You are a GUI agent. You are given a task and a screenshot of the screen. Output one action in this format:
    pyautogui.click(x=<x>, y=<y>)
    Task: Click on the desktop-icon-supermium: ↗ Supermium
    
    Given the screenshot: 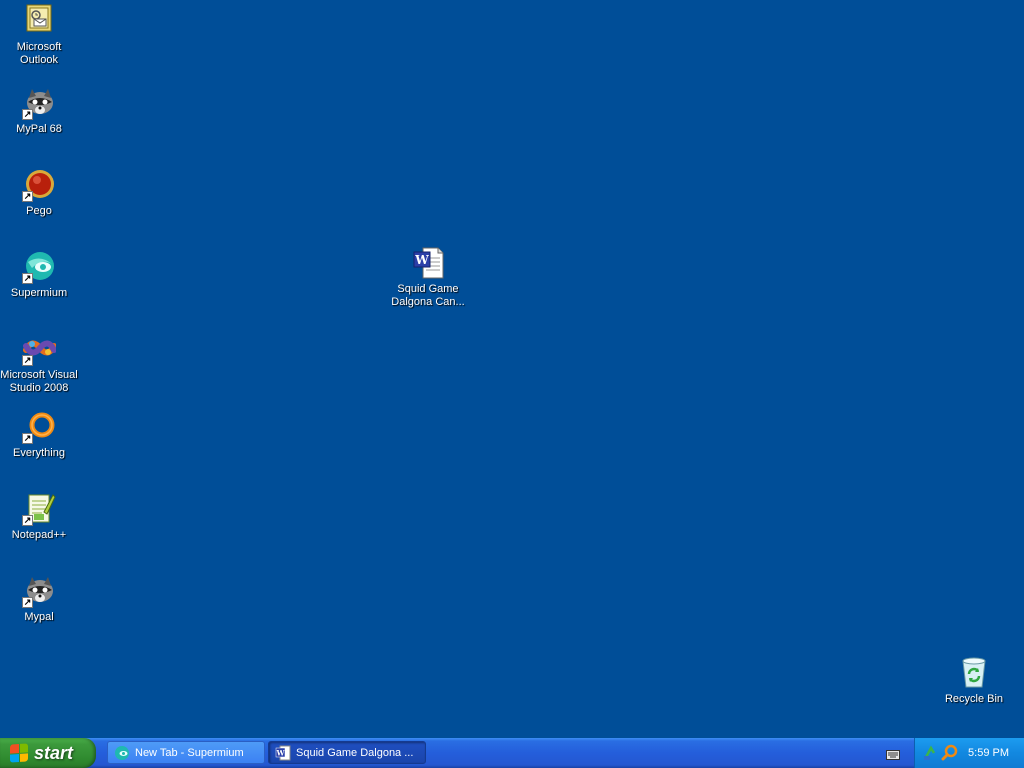 What is the action you would take?
    pyautogui.click(x=39, y=275)
    